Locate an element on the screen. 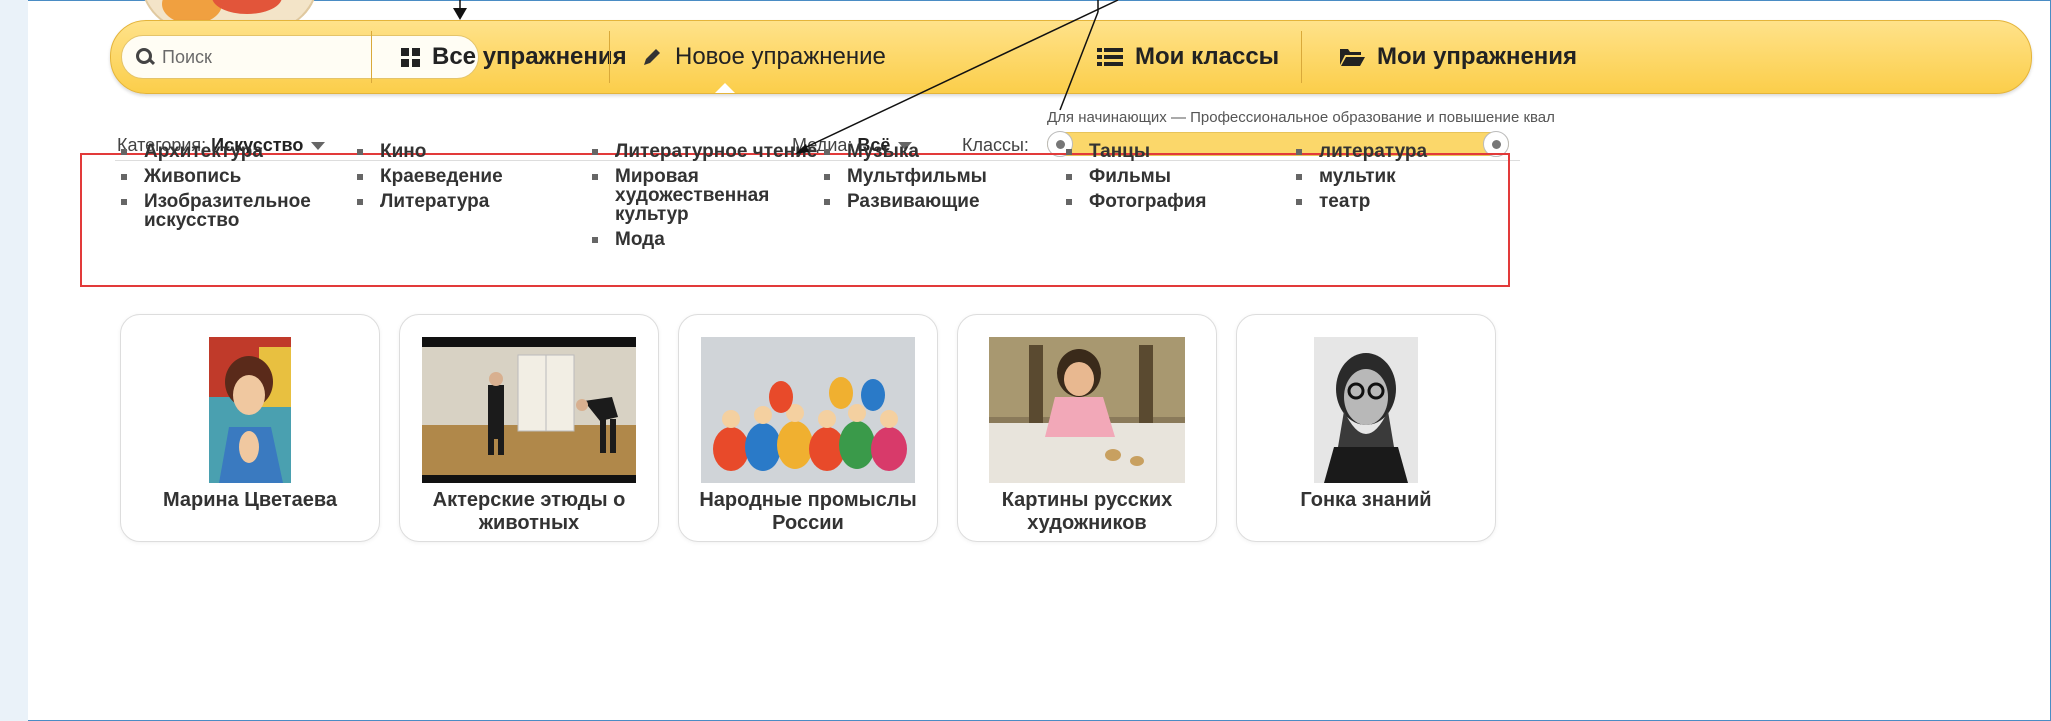 The height and width of the screenshot is (721, 2051). tab-new-exercise-label: Новое упражнение is located at coordinates (780, 56).